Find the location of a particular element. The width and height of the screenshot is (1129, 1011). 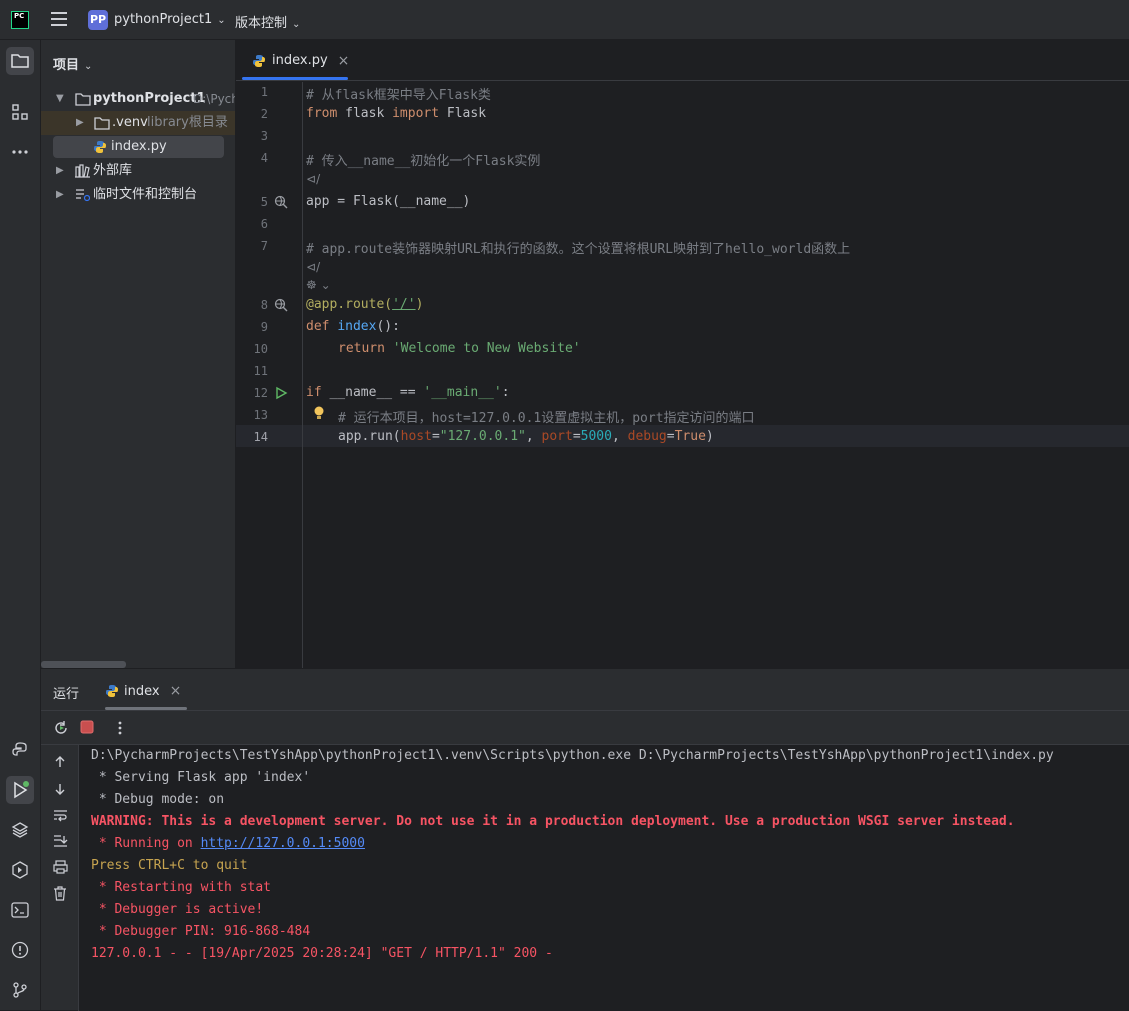

run-icon is located at coordinates (21, 790).